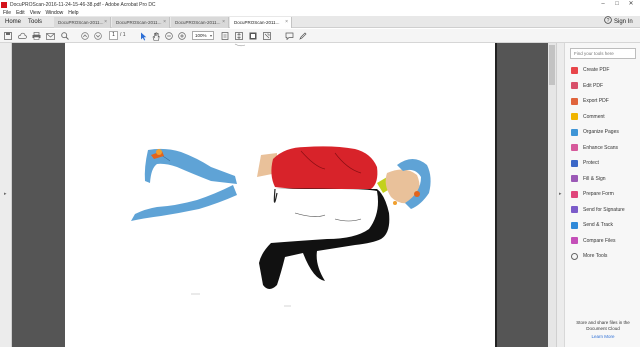  Describe the element at coordinates (590, 101) in the screenshot. I see `tool-export-pdf: Export PDF` at that location.